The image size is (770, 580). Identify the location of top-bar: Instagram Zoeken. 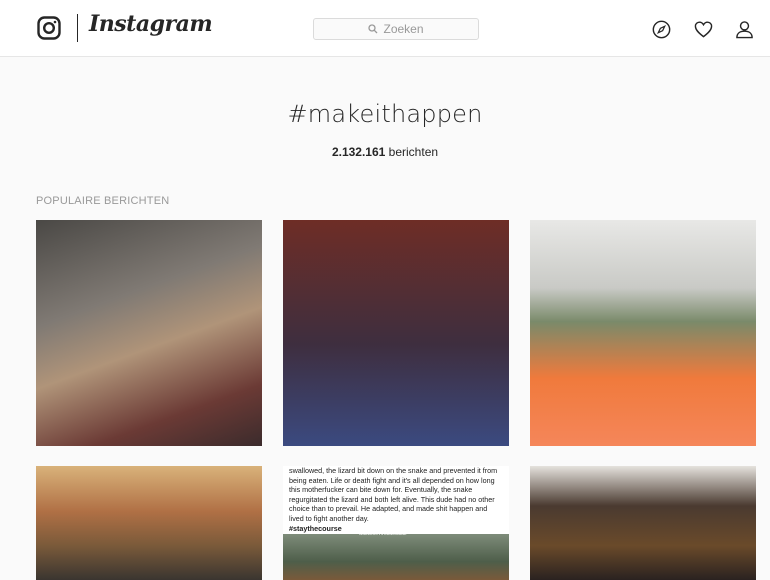
(385, 28).